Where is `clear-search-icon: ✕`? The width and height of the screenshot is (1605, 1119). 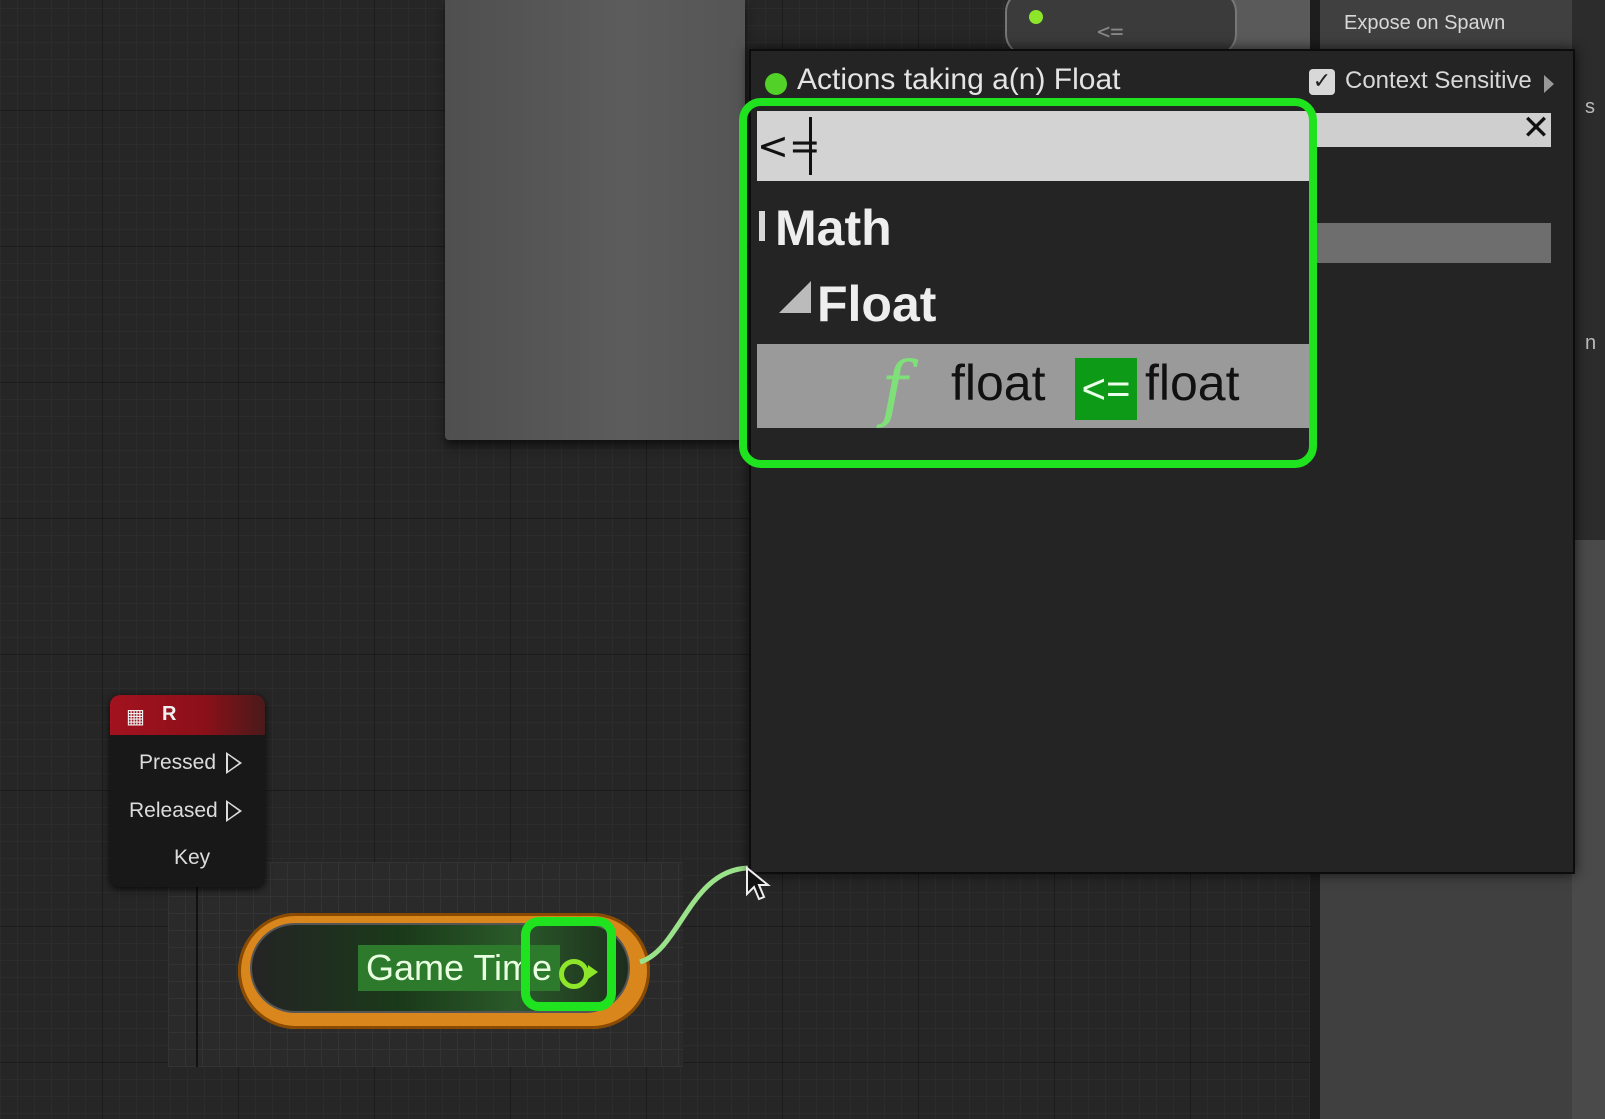 clear-search-icon: ✕ is located at coordinates (1536, 128).